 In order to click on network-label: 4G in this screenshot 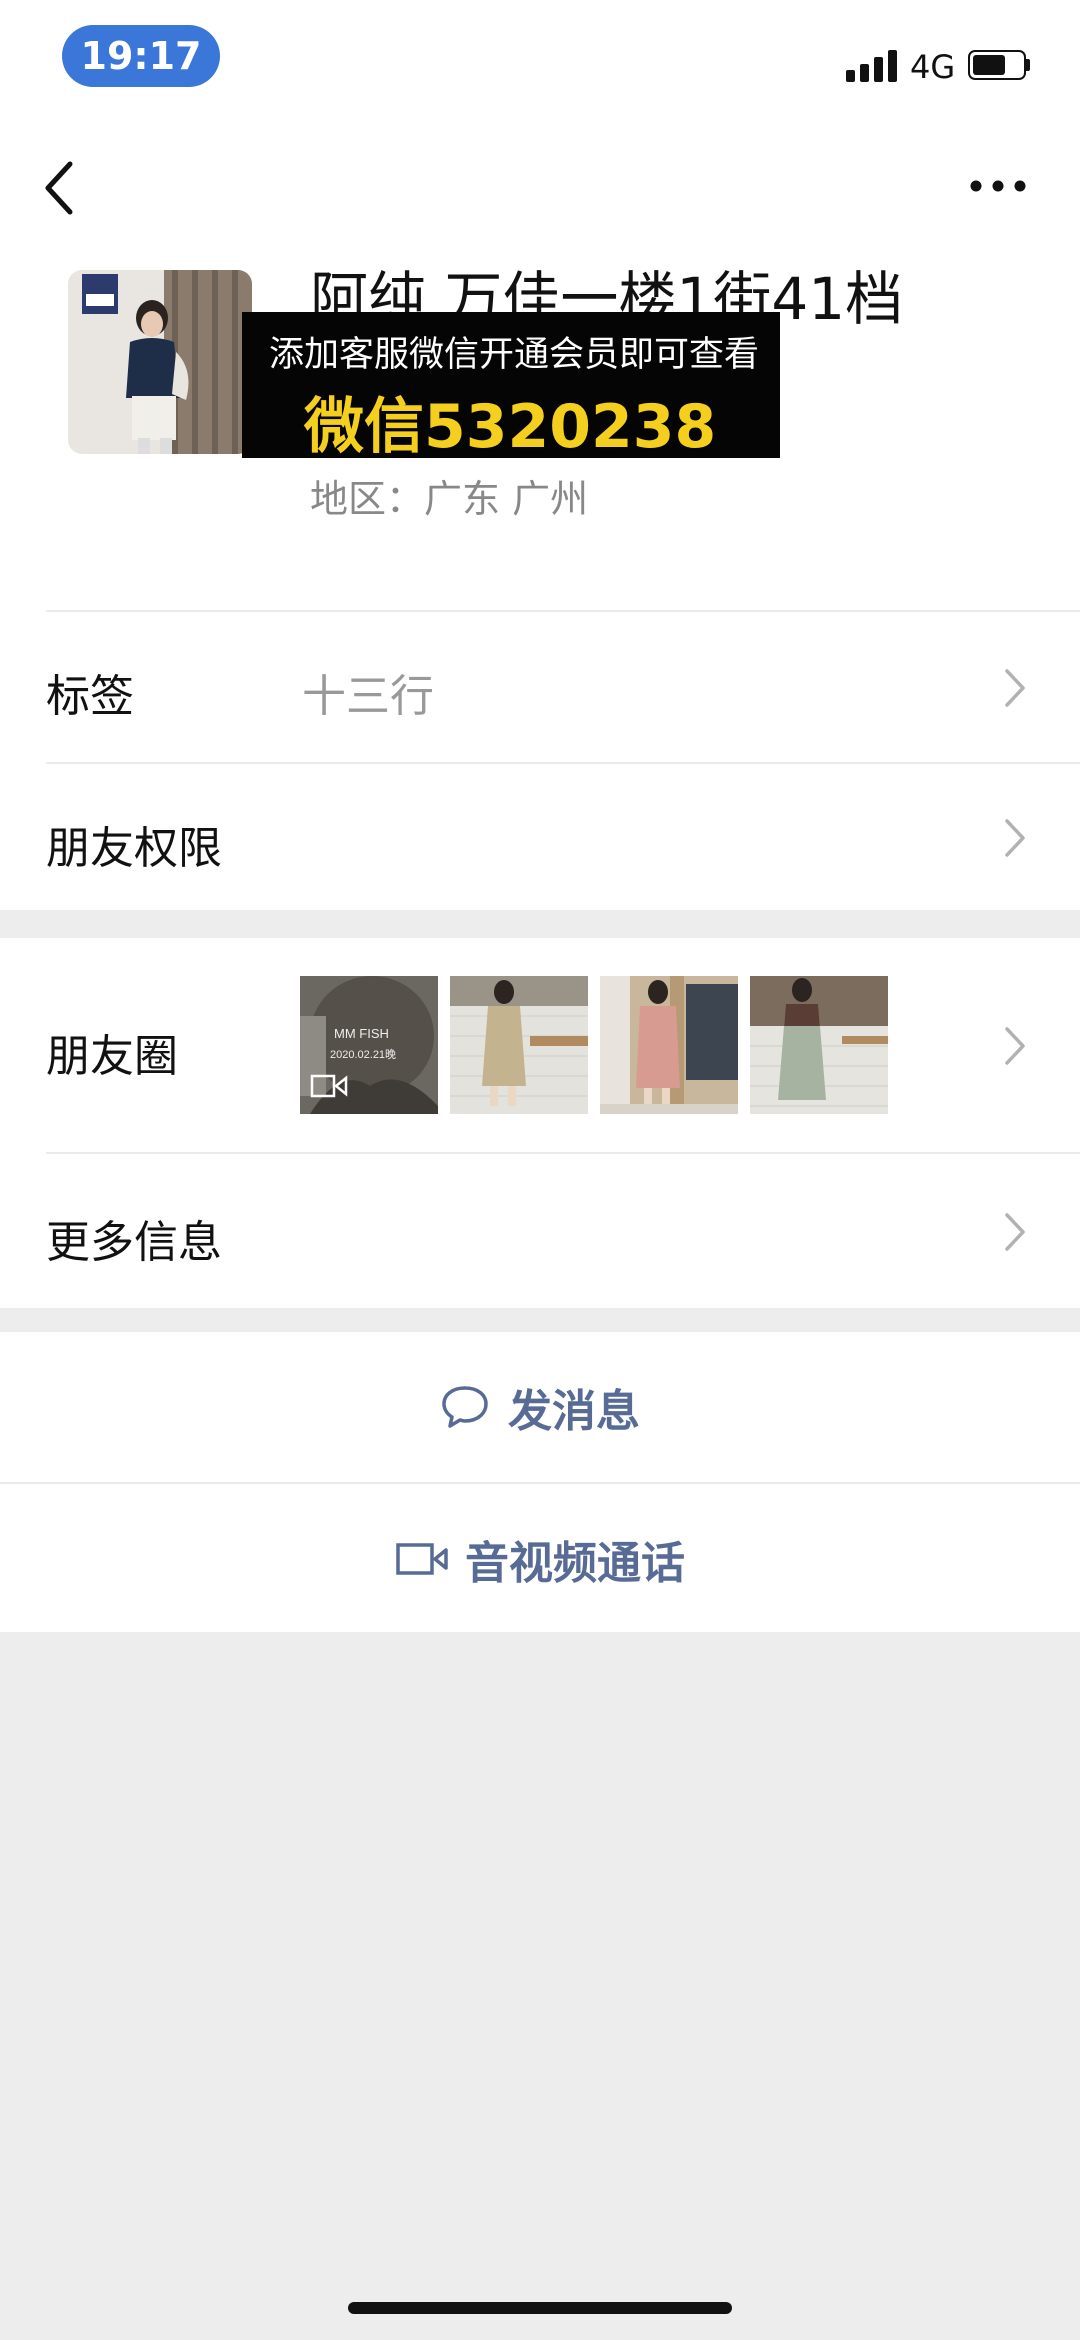, I will do `click(933, 67)`.